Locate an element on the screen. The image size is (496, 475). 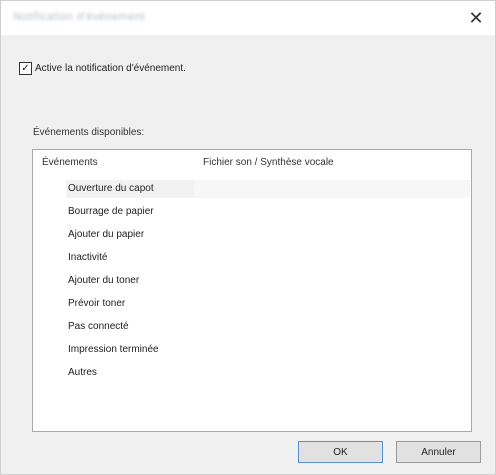
selection-highlight-secondary is located at coordinates (332, 189).